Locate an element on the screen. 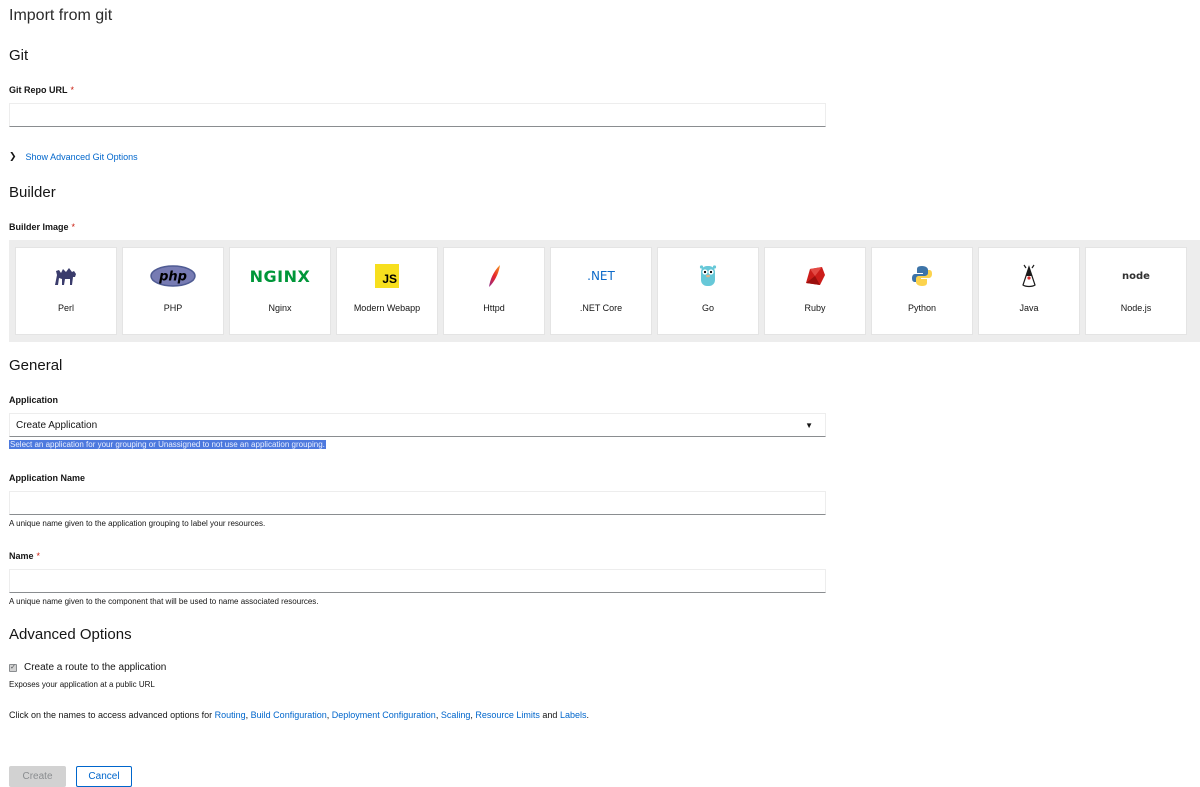 The image size is (1200, 787). build-configuration-link: Build Configuration is located at coordinates (289, 715).